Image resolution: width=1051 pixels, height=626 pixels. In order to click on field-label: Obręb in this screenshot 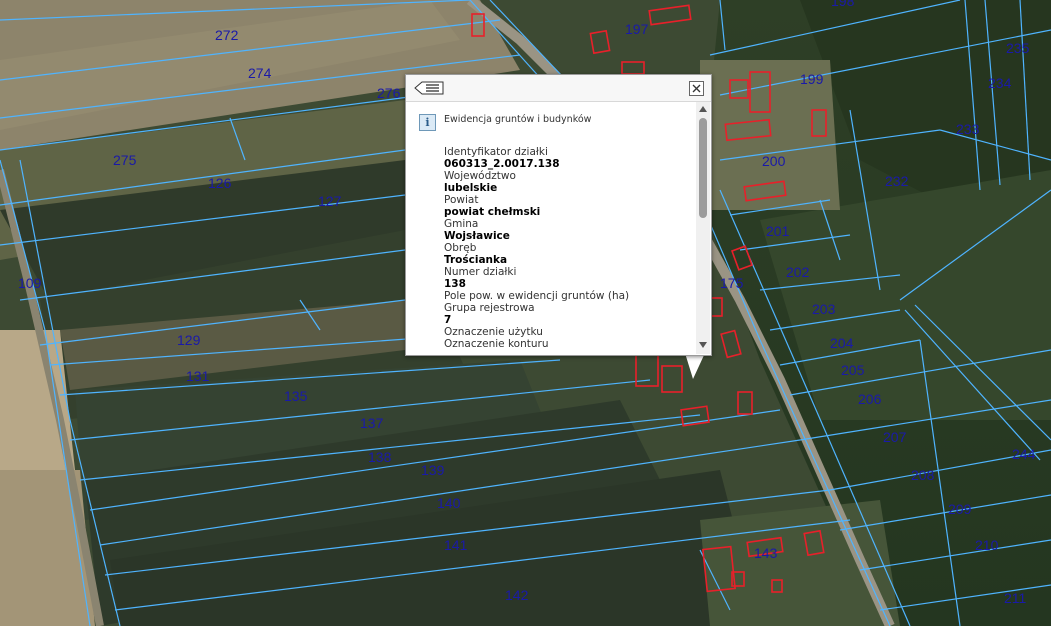, I will do `click(460, 248)`.